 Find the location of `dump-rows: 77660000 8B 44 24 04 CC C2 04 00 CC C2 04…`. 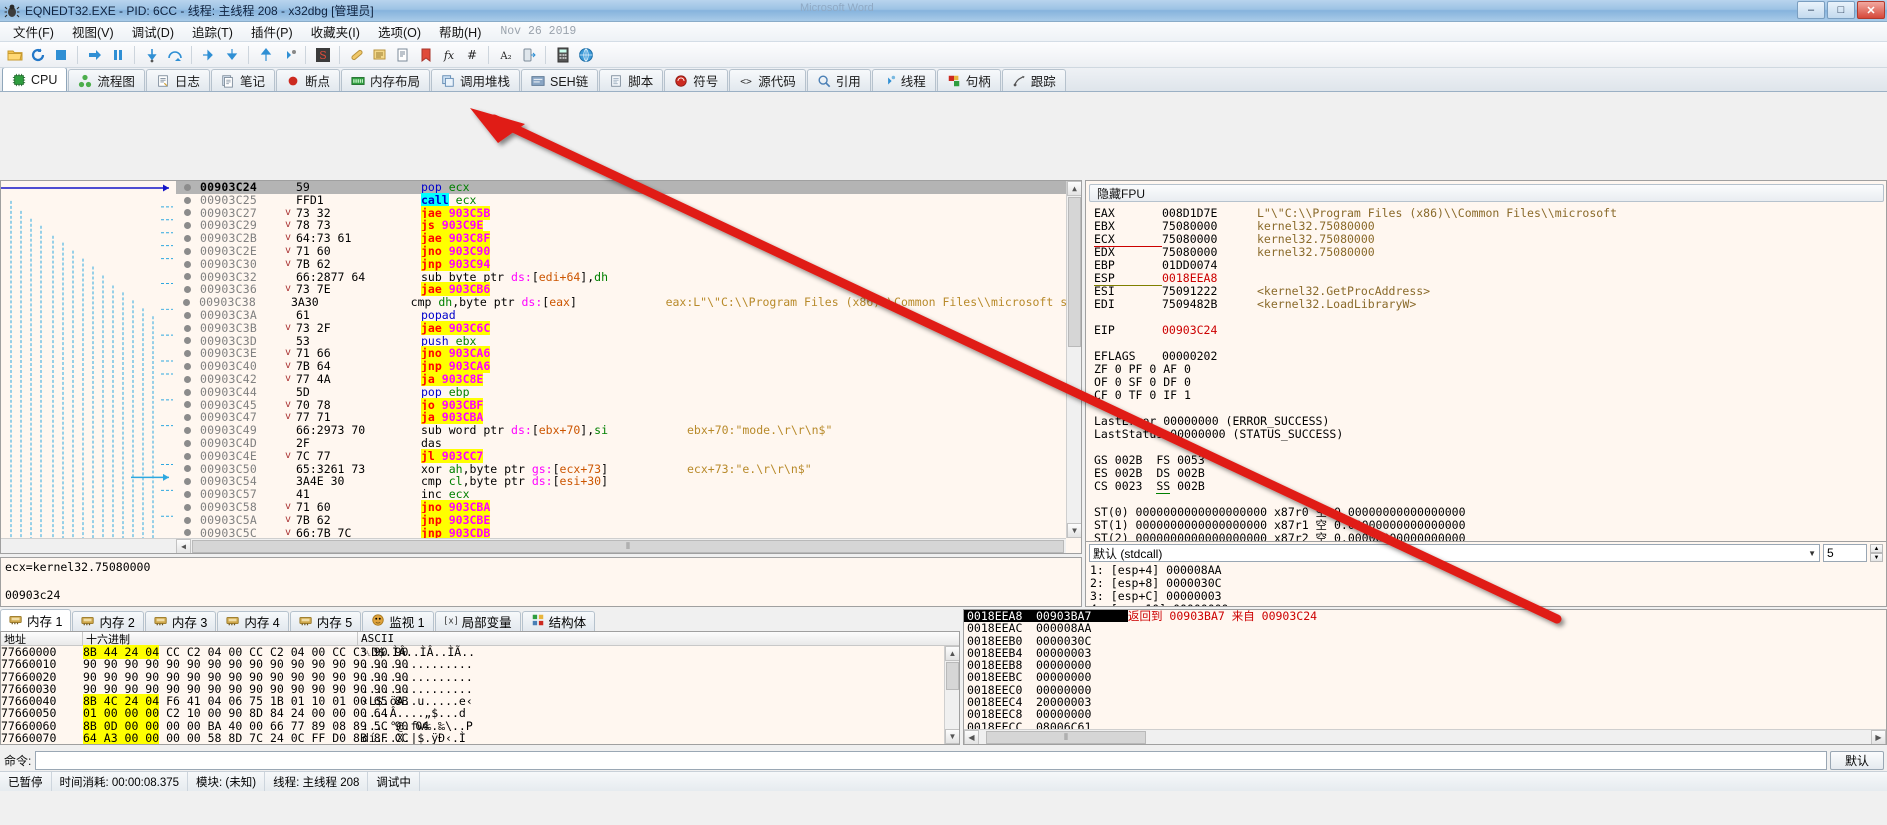

dump-rows: 77660000 8B 44 24 04 CC C2 04 00 CC C2 04… is located at coordinates (480, 694).